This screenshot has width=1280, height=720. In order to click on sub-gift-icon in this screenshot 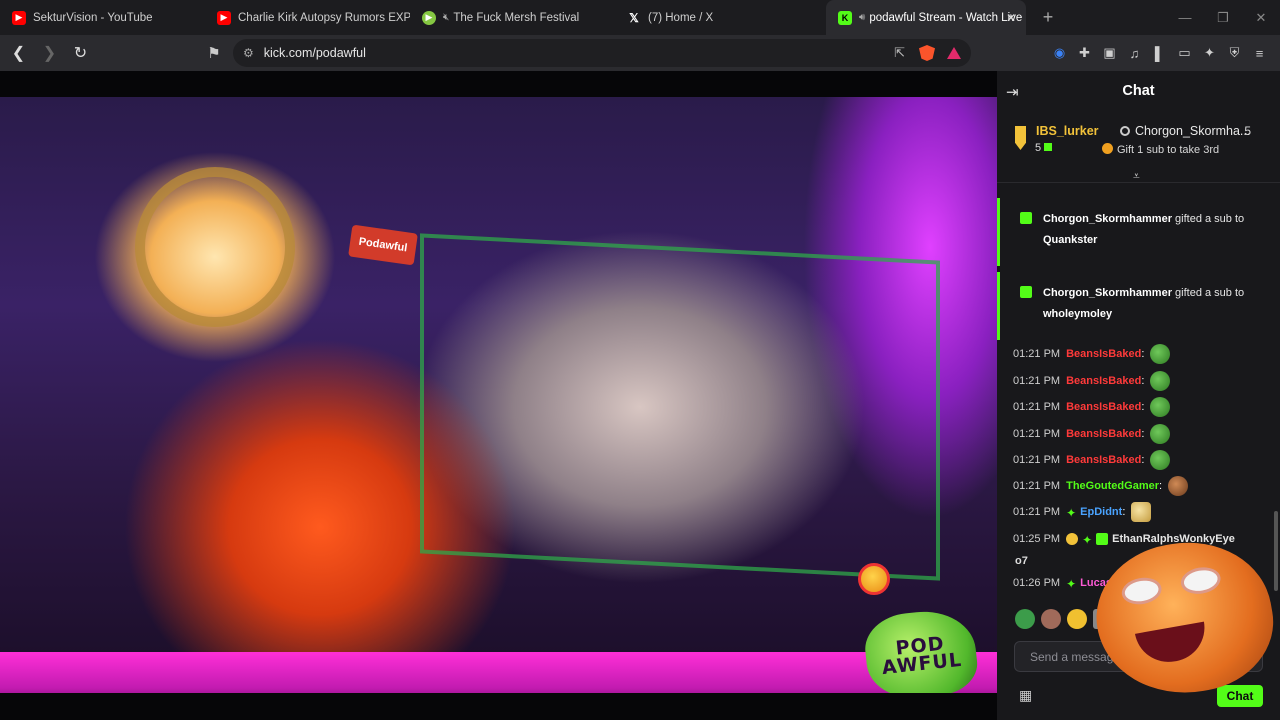, I will do `click(1048, 147)`.